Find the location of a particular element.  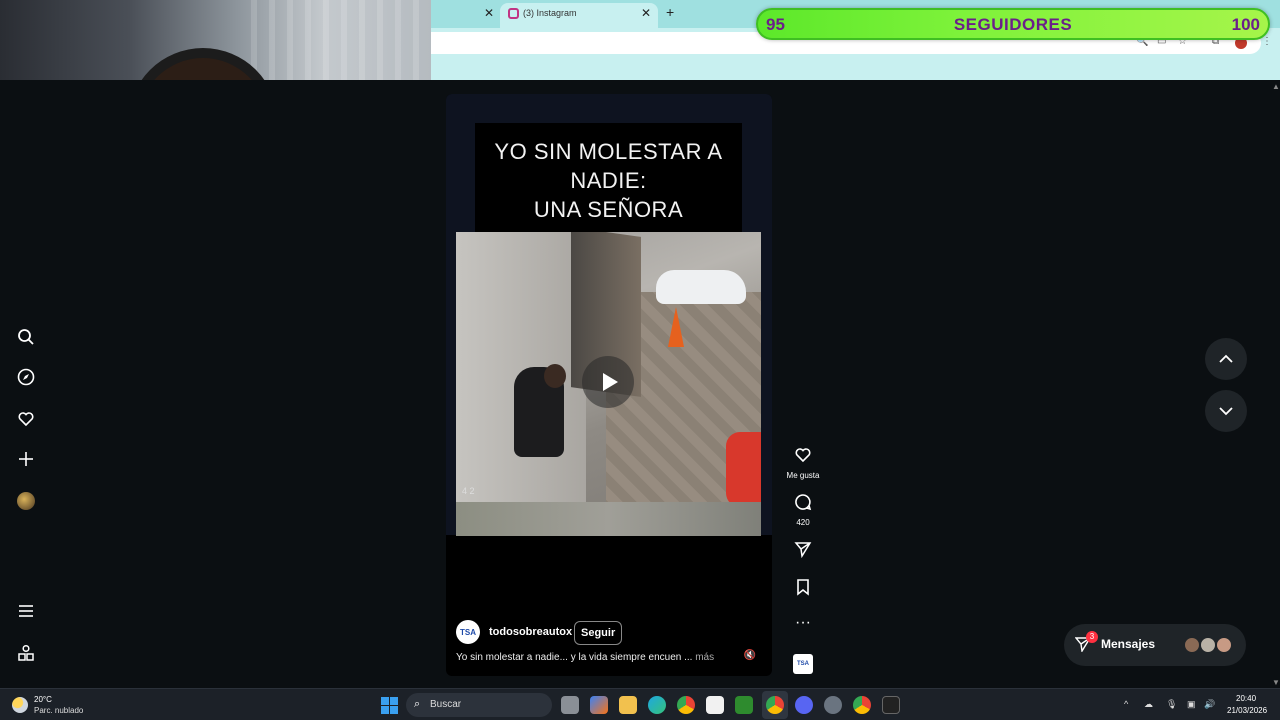

chrome-profile-icon is located at coordinates (862, 705).